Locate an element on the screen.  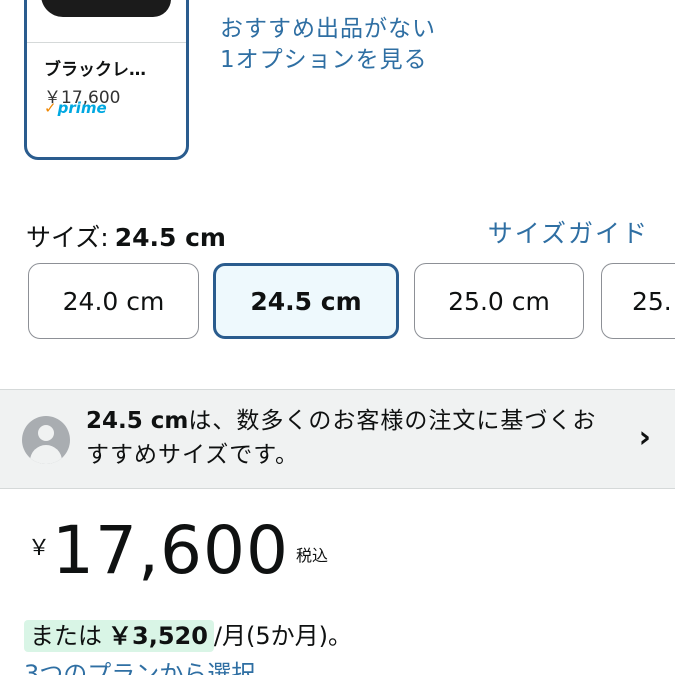
prime-label: prime is located at coordinates (82, 108).